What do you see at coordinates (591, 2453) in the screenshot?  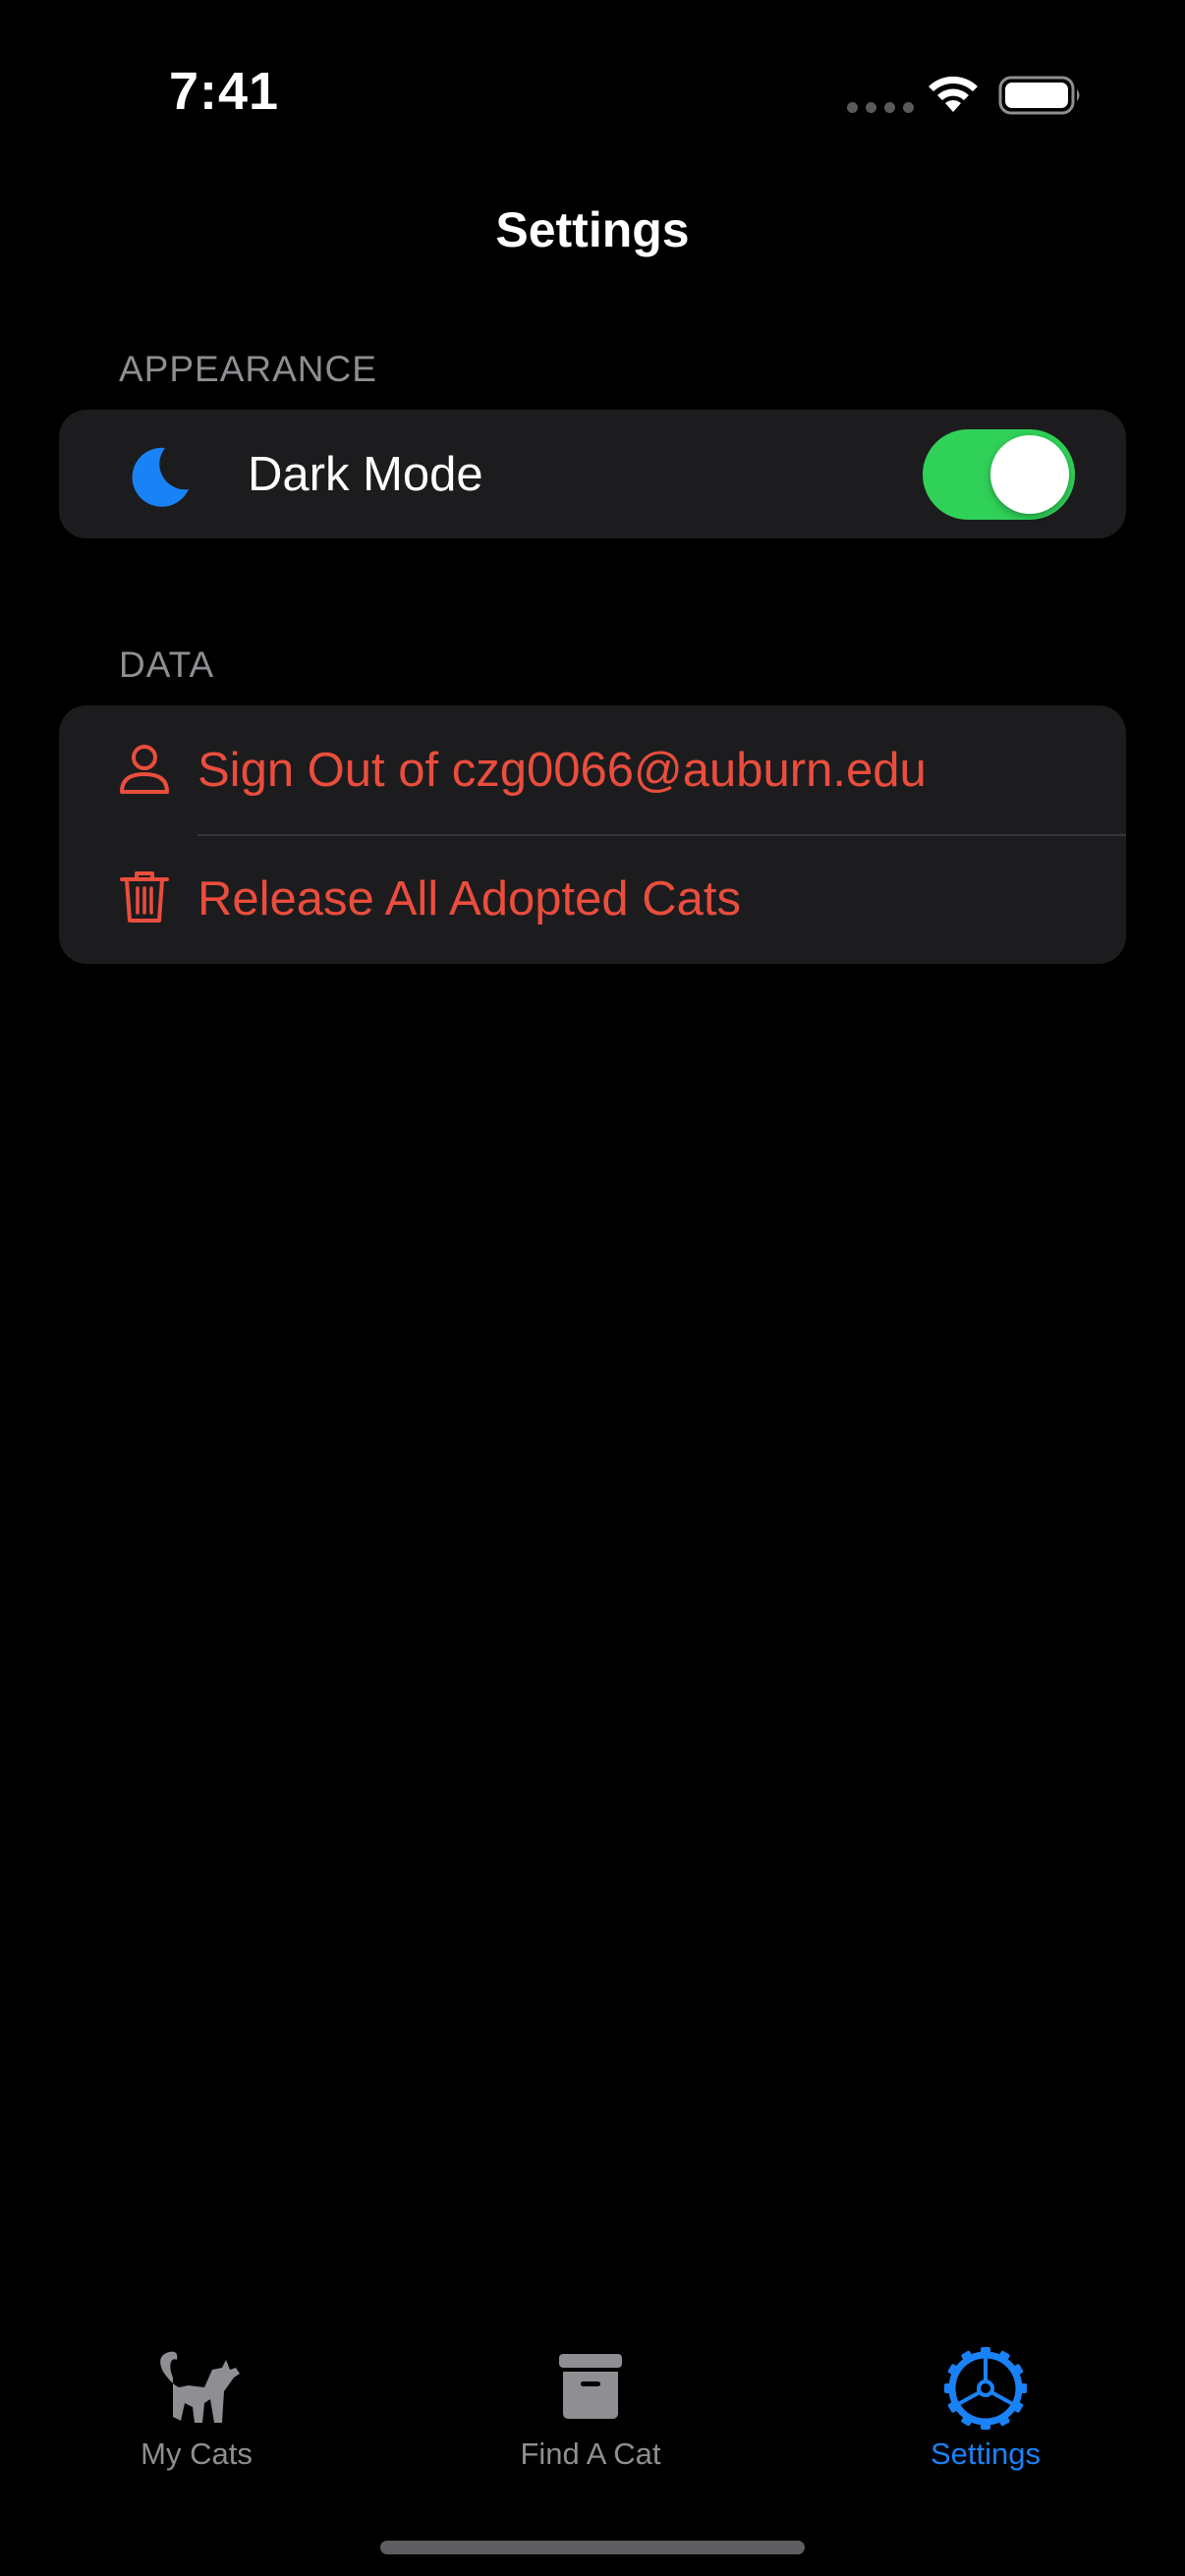 I see `tab-label-find-a-cat: Find A Cat` at bounding box center [591, 2453].